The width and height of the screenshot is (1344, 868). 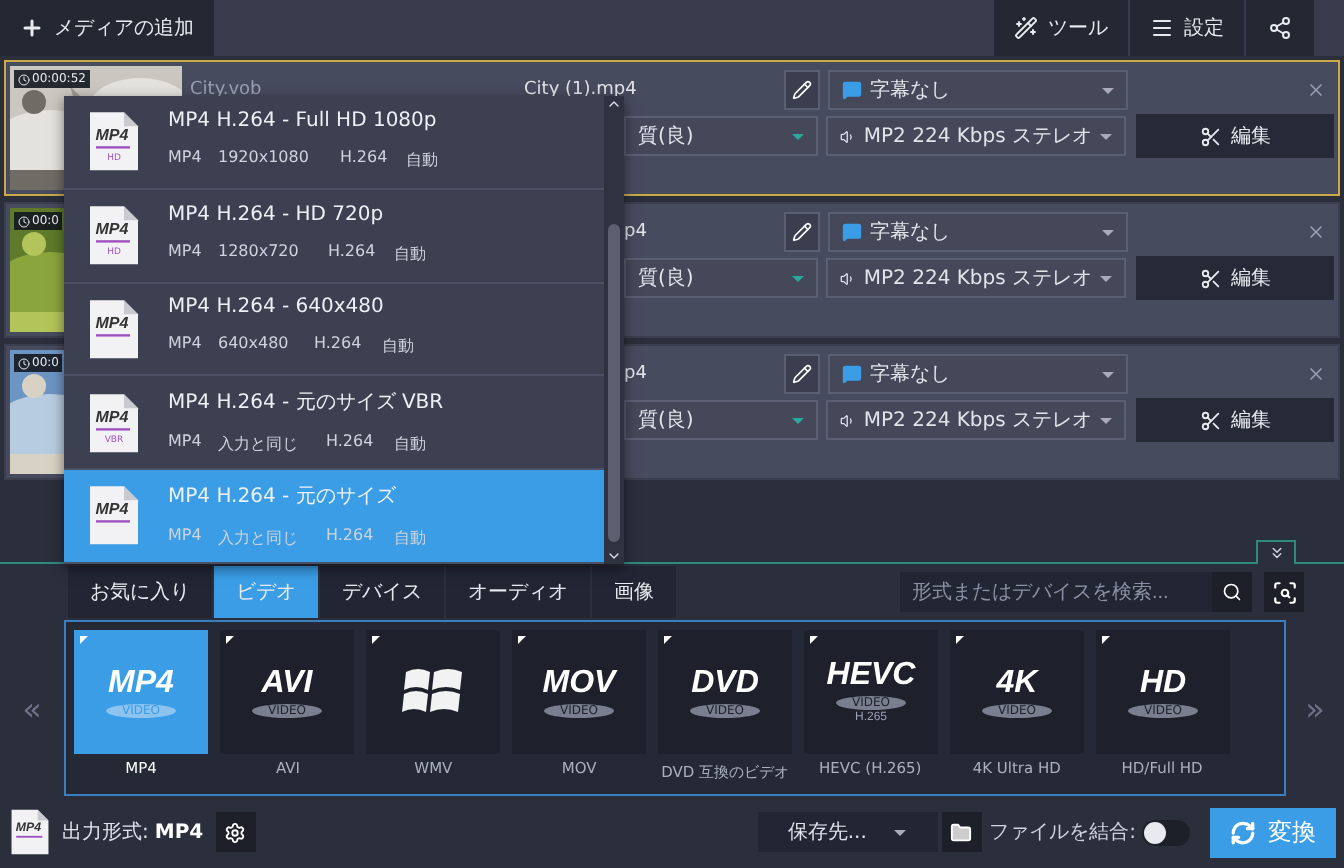 I want to click on preset-item: MP4 MP4 H.264 - 640x480 MP4 640x480 H.264 自動, so click(x=334, y=330).